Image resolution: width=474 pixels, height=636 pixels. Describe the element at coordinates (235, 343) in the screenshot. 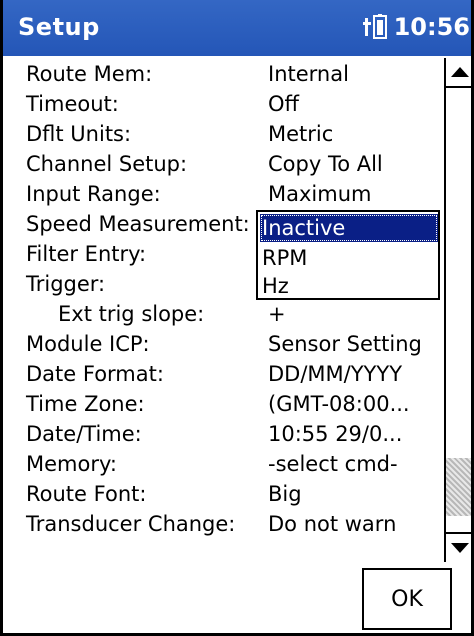

I see `setting-module-icp: Module ICP: Sensor Setting` at that location.